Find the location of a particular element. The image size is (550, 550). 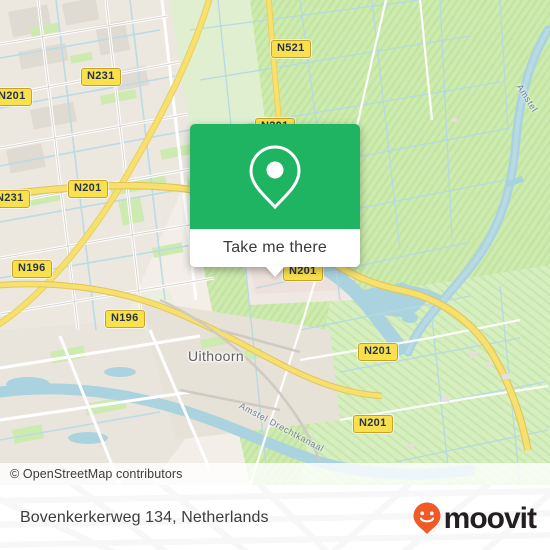

card-pin-panel is located at coordinates (275, 176).